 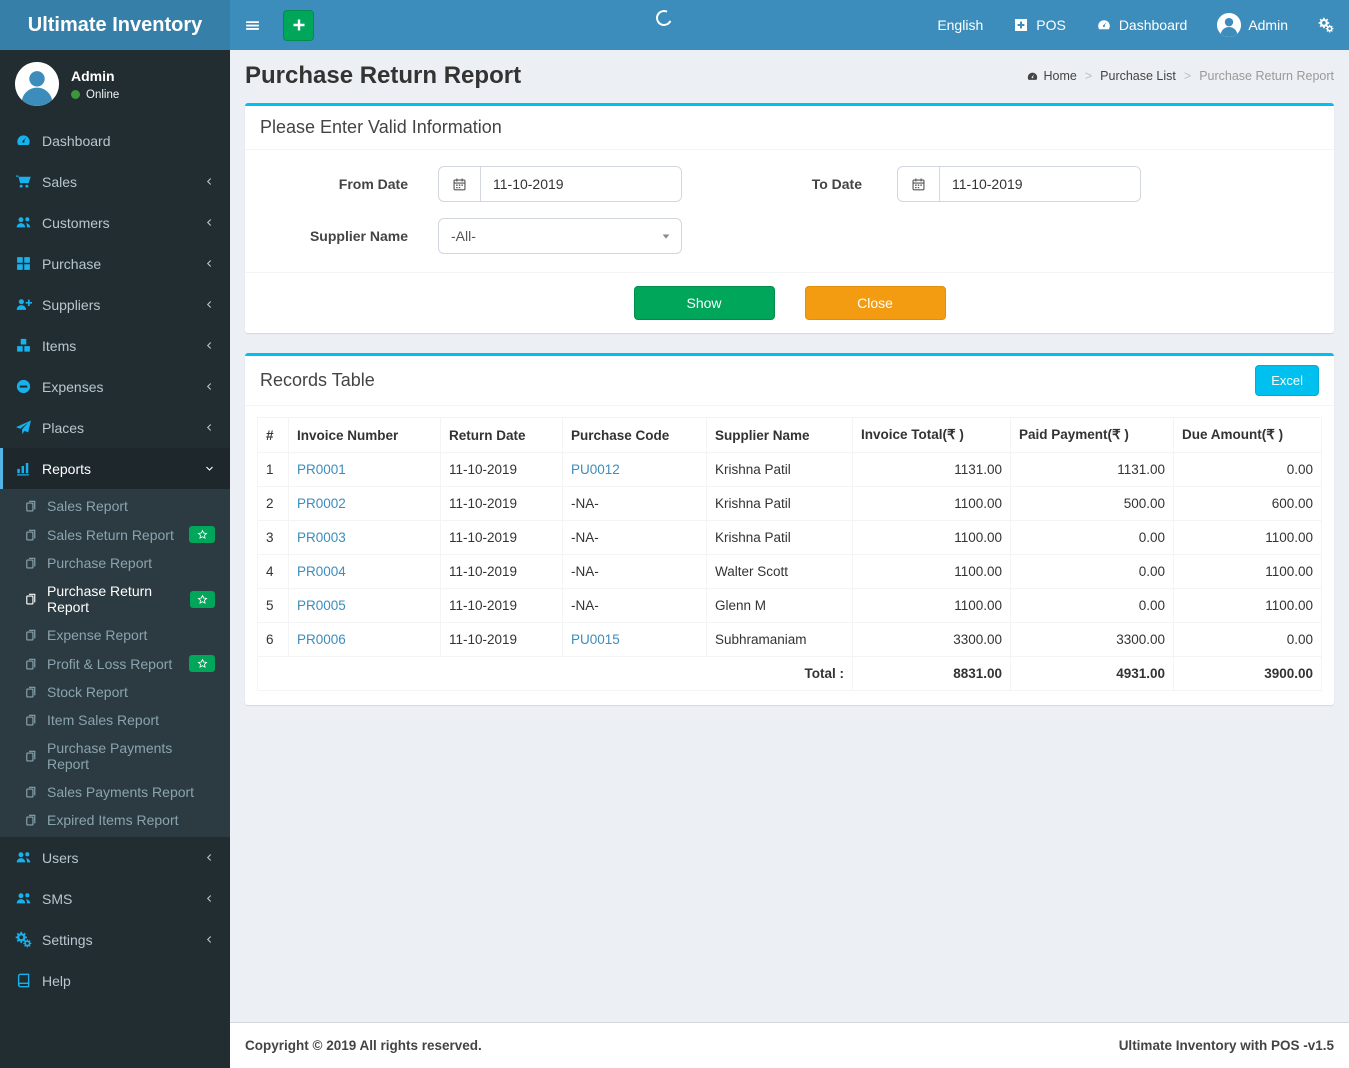 What do you see at coordinates (875, 303) in the screenshot?
I see `close-button: Close` at bounding box center [875, 303].